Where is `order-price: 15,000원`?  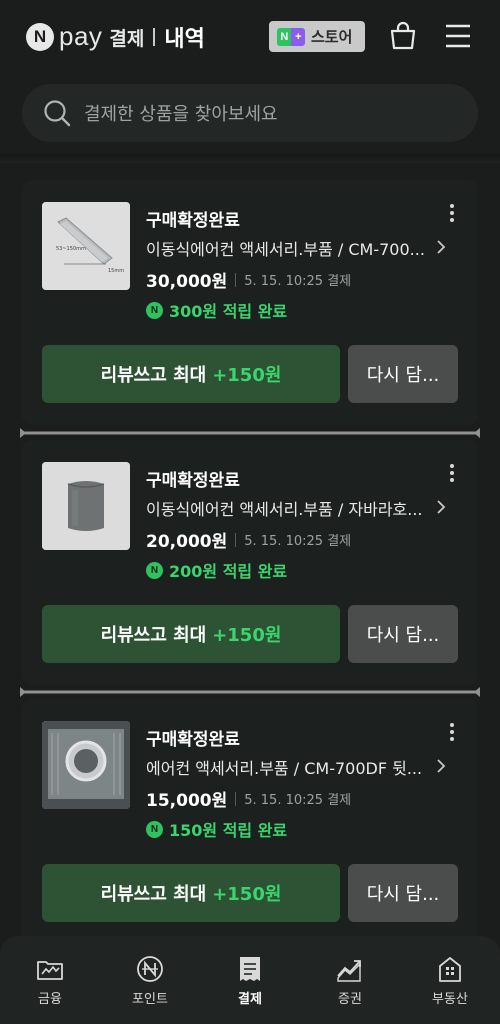
order-price: 15,000원 is located at coordinates (187, 801).